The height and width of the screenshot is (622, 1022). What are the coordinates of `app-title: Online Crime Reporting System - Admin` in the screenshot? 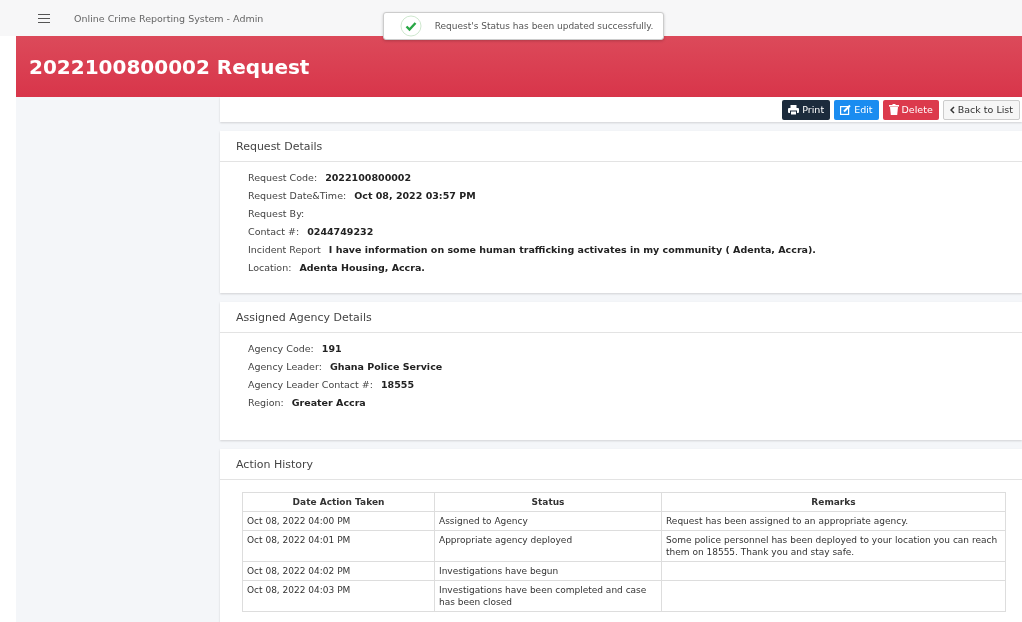 It's located at (169, 18).